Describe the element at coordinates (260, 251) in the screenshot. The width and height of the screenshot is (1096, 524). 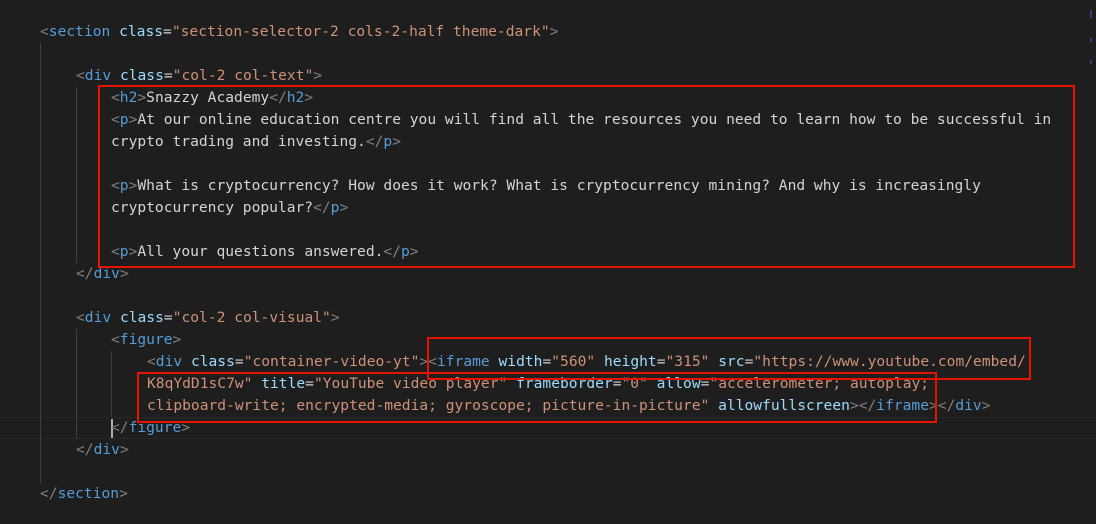
I see `paragraph-text: All your questions answered.` at that location.